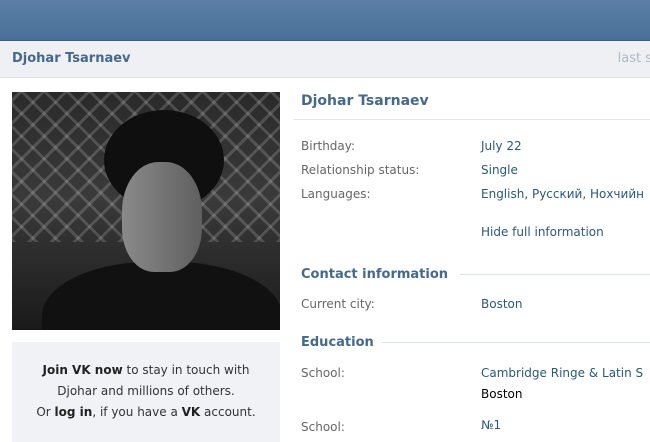 This screenshot has height=442, width=650. What do you see at coordinates (45, 412) in the screenshot?
I see `join-line3-prefix: Or` at bounding box center [45, 412].